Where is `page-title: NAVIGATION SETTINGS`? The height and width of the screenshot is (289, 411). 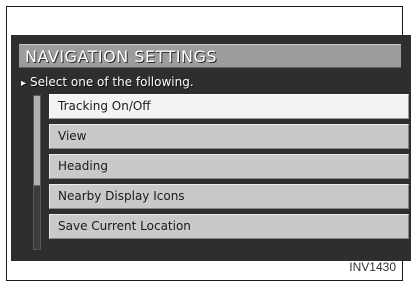
page-title: NAVIGATION SETTINGS is located at coordinates (121, 56).